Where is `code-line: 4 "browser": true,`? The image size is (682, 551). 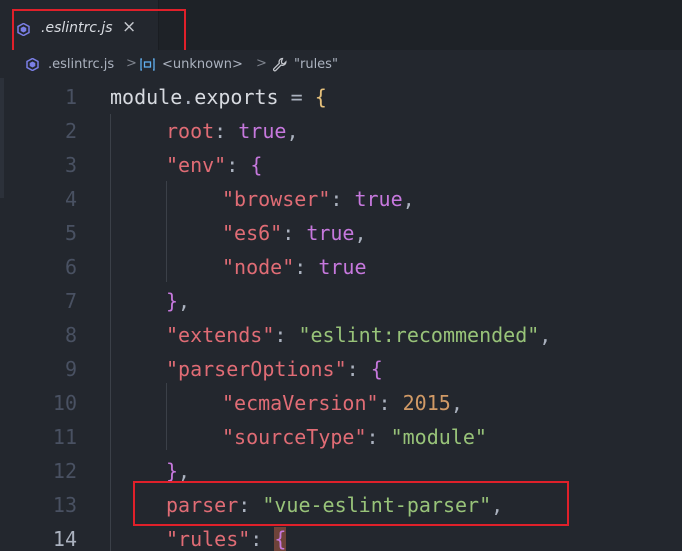 code-line: 4 "browser": true, is located at coordinates (341, 199).